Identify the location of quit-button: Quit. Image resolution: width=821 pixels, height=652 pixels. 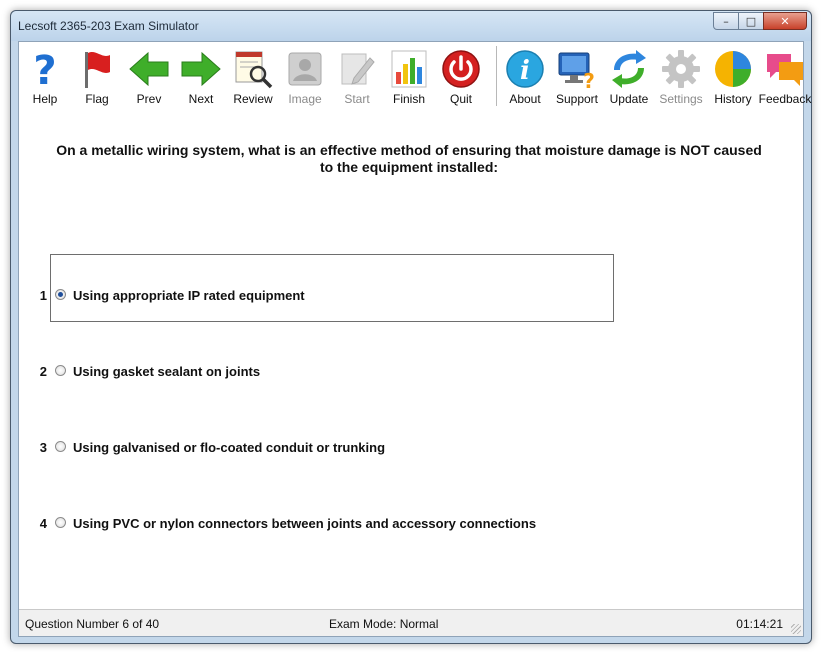
(461, 76).